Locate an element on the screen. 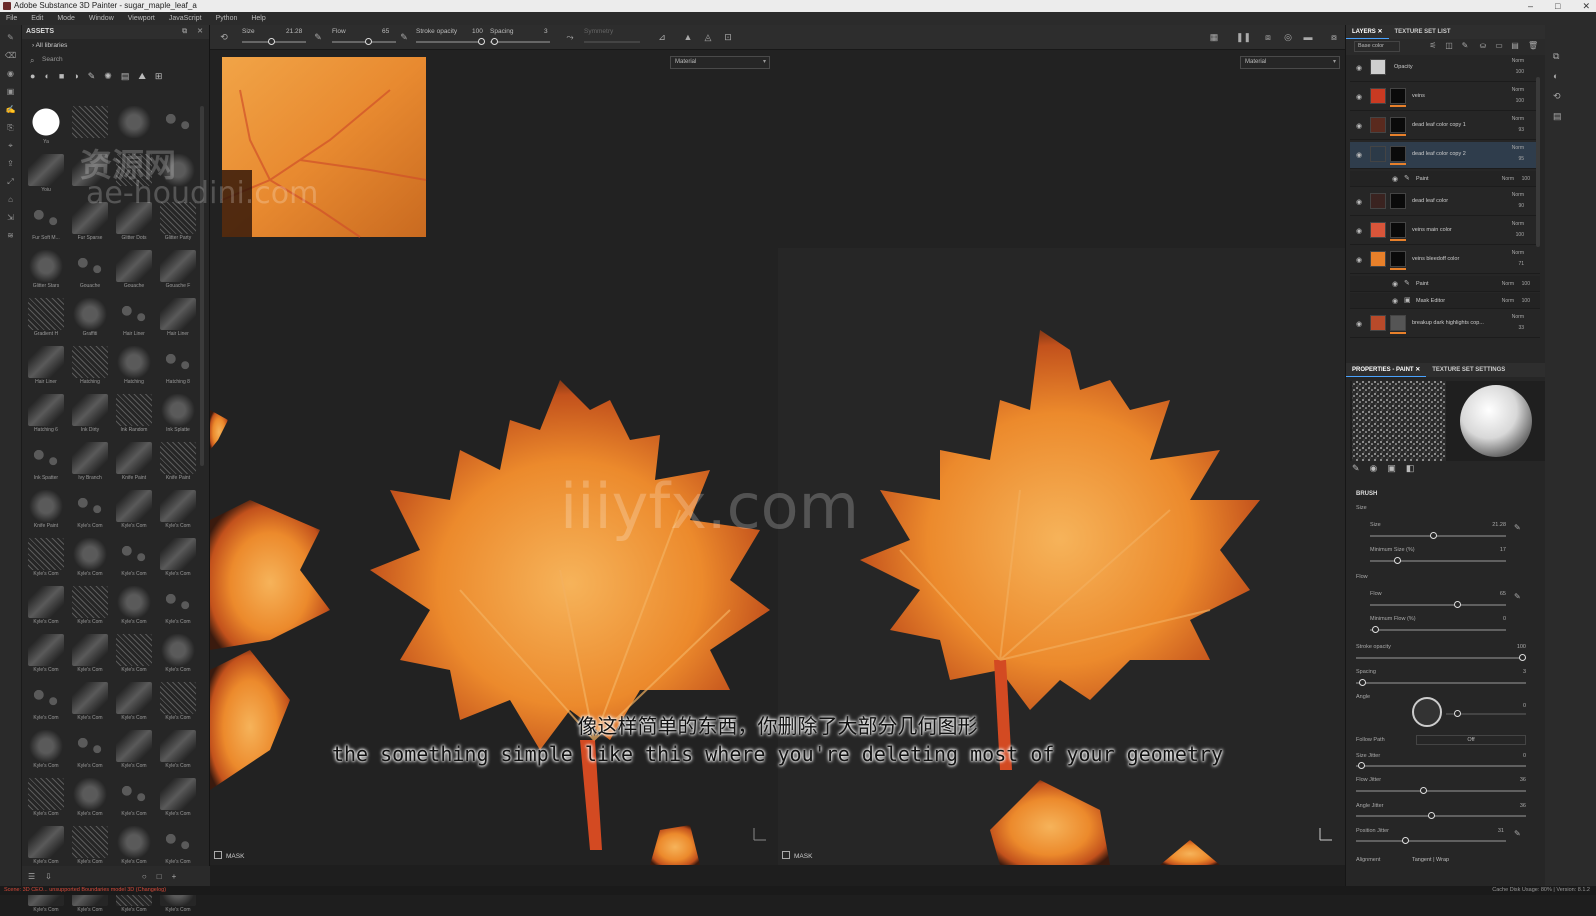 The height and width of the screenshot is (916, 1596). tab-properties-paint: PROPERTIES - PAINT ✕ is located at coordinates (1386, 370).